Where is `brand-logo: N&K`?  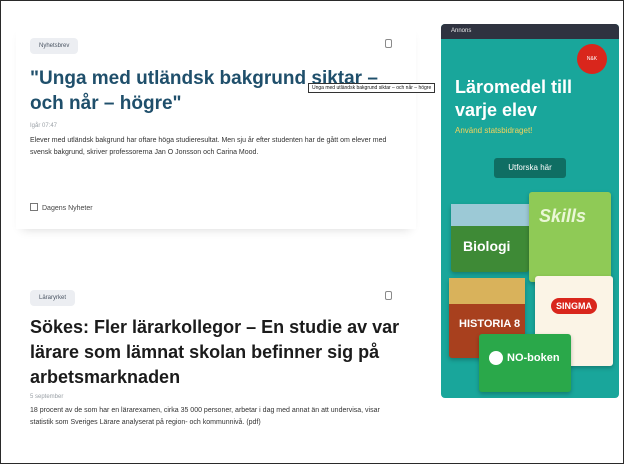
brand-logo: N&K is located at coordinates (592, 59).